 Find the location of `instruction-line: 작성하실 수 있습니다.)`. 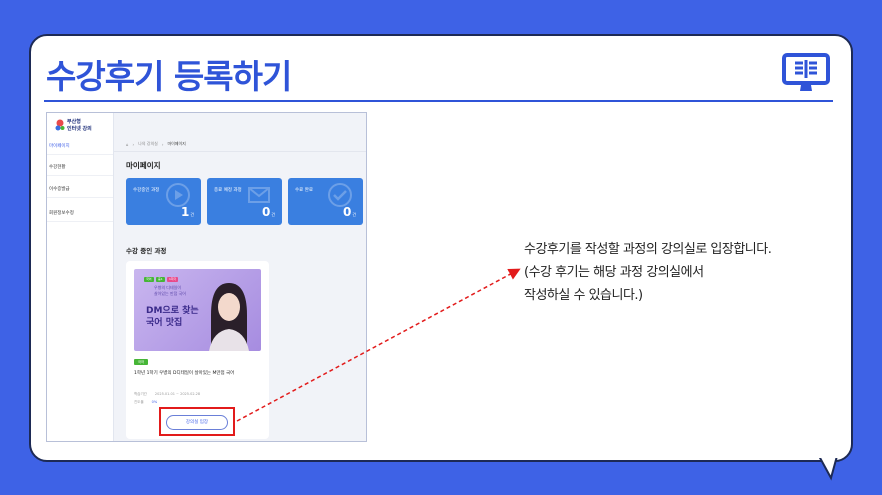

instruction-line: 작성하실 수 있습니다.) is located at coordinates (583, 295).